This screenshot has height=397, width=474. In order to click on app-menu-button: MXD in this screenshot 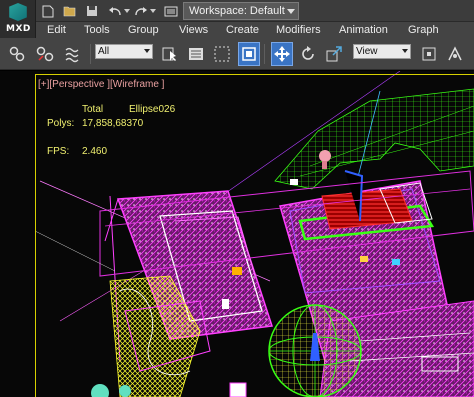, I will do `click(18, 19)`.